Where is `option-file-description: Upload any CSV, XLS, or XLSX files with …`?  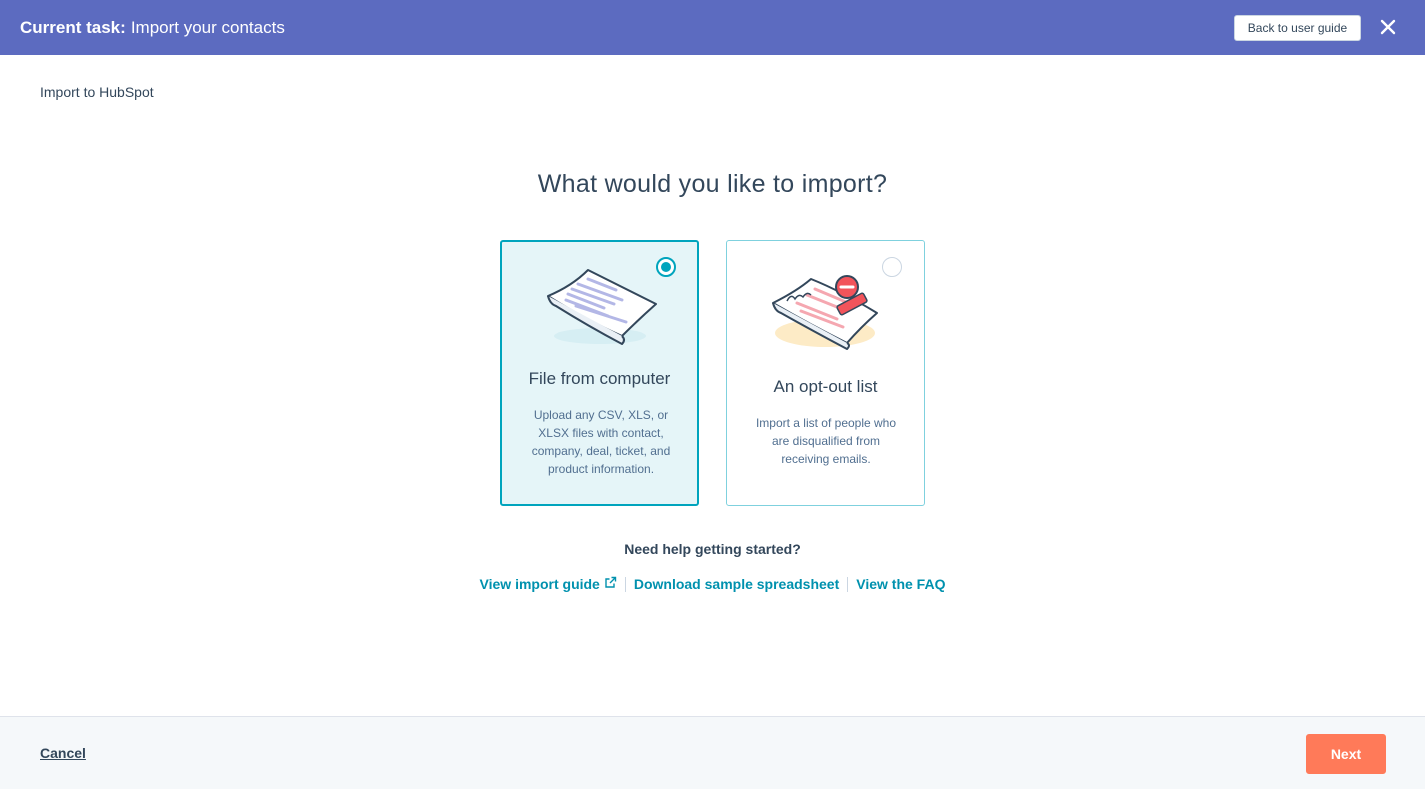
option-file-description: Upload any CSV, XLS, or XLSX files with … is located at coordinates (601, 442).